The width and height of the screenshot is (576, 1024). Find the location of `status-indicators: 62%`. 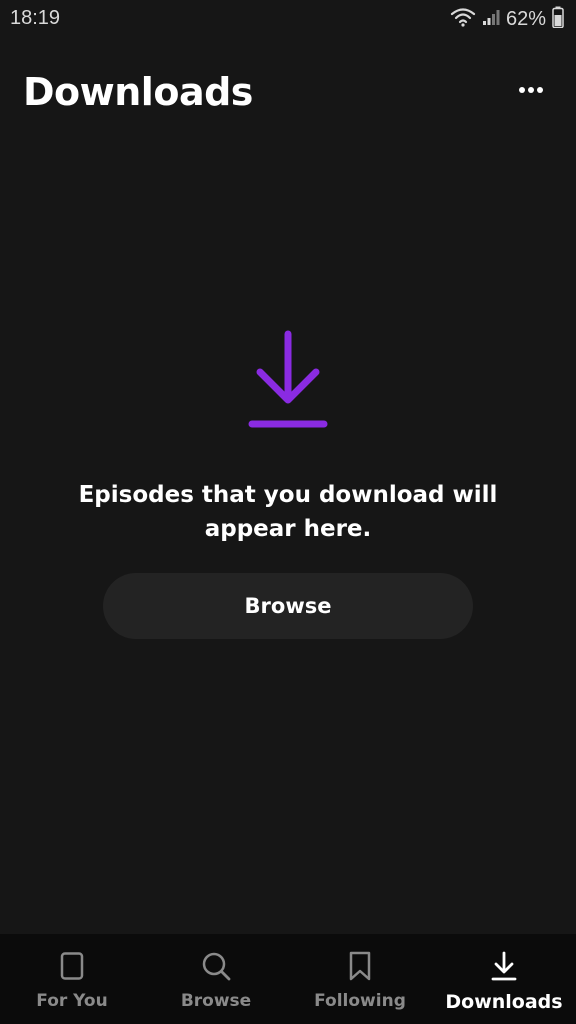

status-indicators: 62% is located at coordinates (507, 19).